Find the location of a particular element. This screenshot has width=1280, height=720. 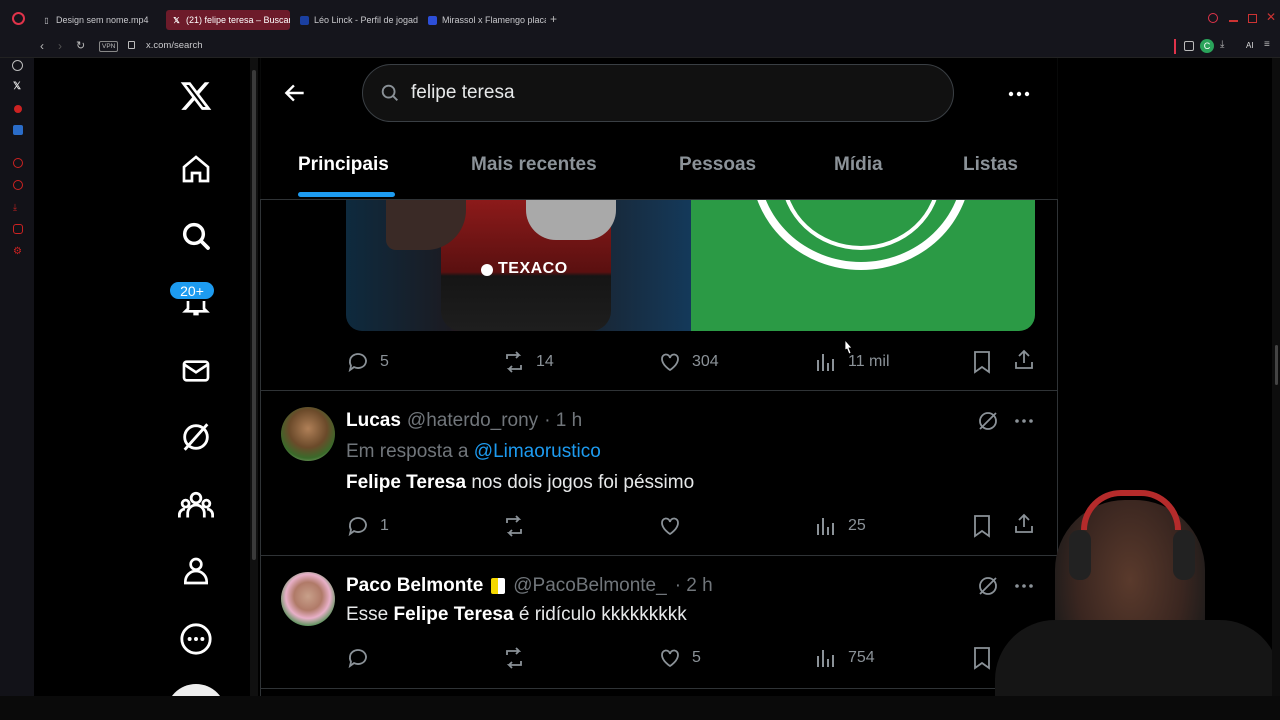

like-count: 5 is located at coordinates (696, 657).